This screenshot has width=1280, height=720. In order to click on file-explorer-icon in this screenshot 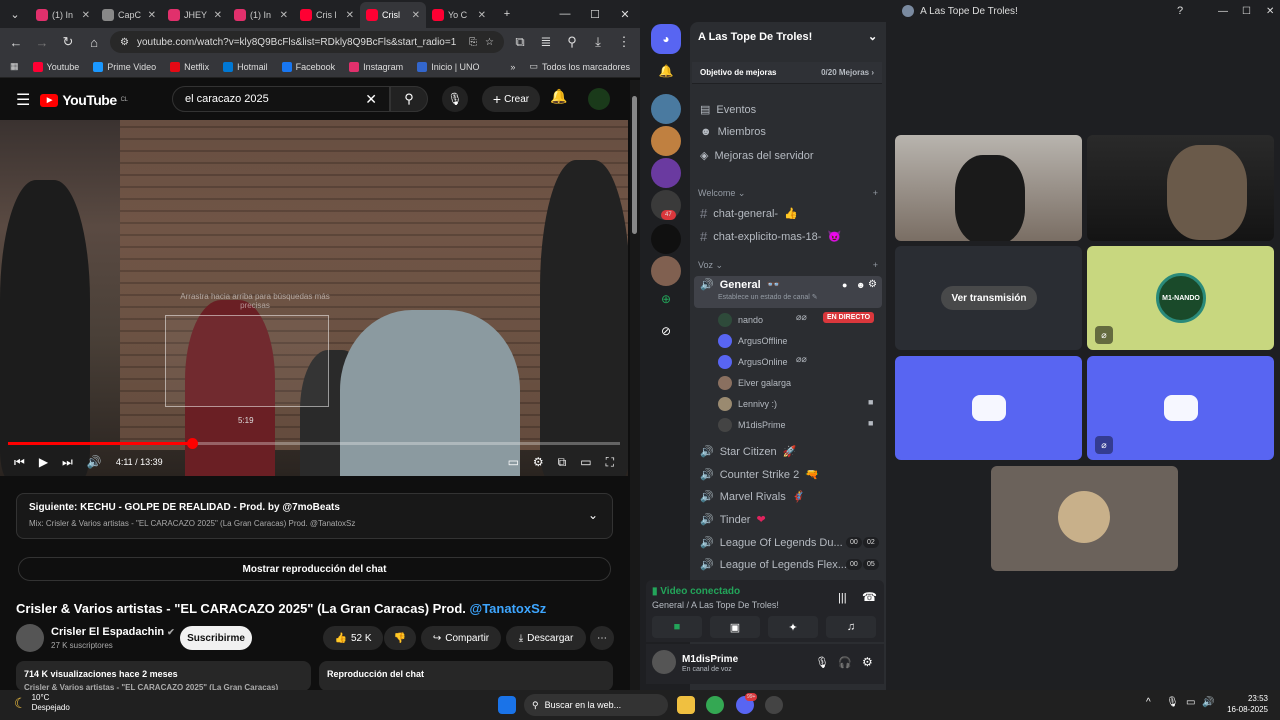, I will do `click(686, 705)`.